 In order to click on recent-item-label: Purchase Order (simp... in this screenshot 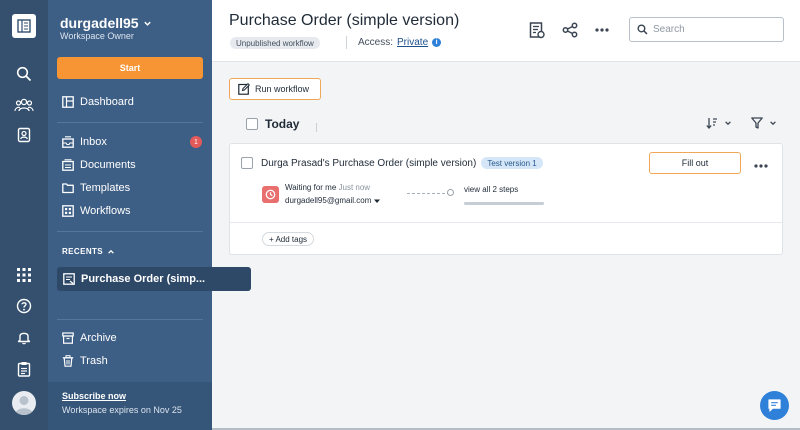, I will do `click(143, 279)`.